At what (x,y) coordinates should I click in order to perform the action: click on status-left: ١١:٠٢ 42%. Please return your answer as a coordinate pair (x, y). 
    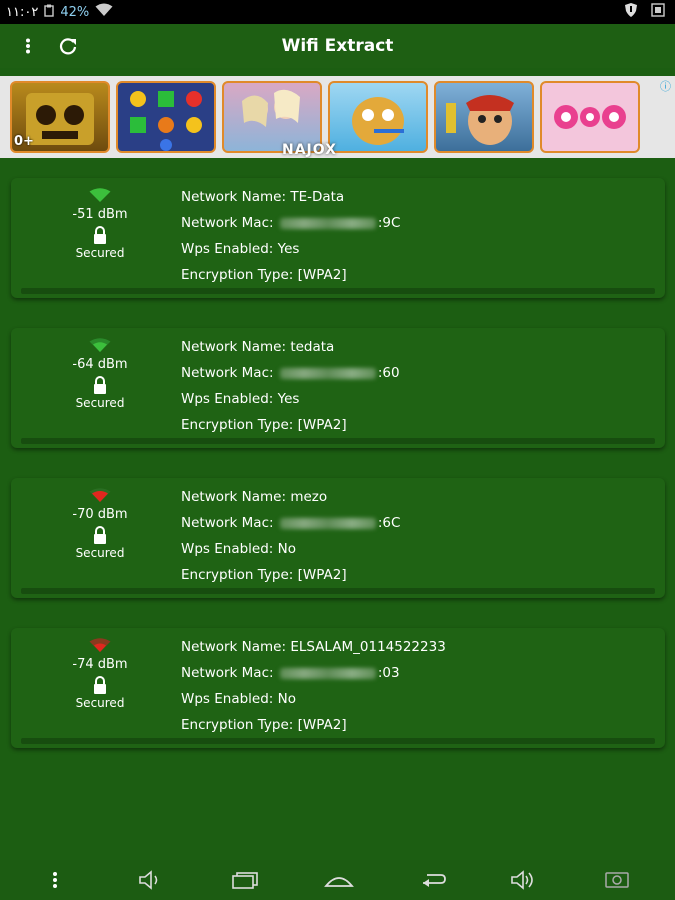
    Looking at the image, I should click on (56, 12).